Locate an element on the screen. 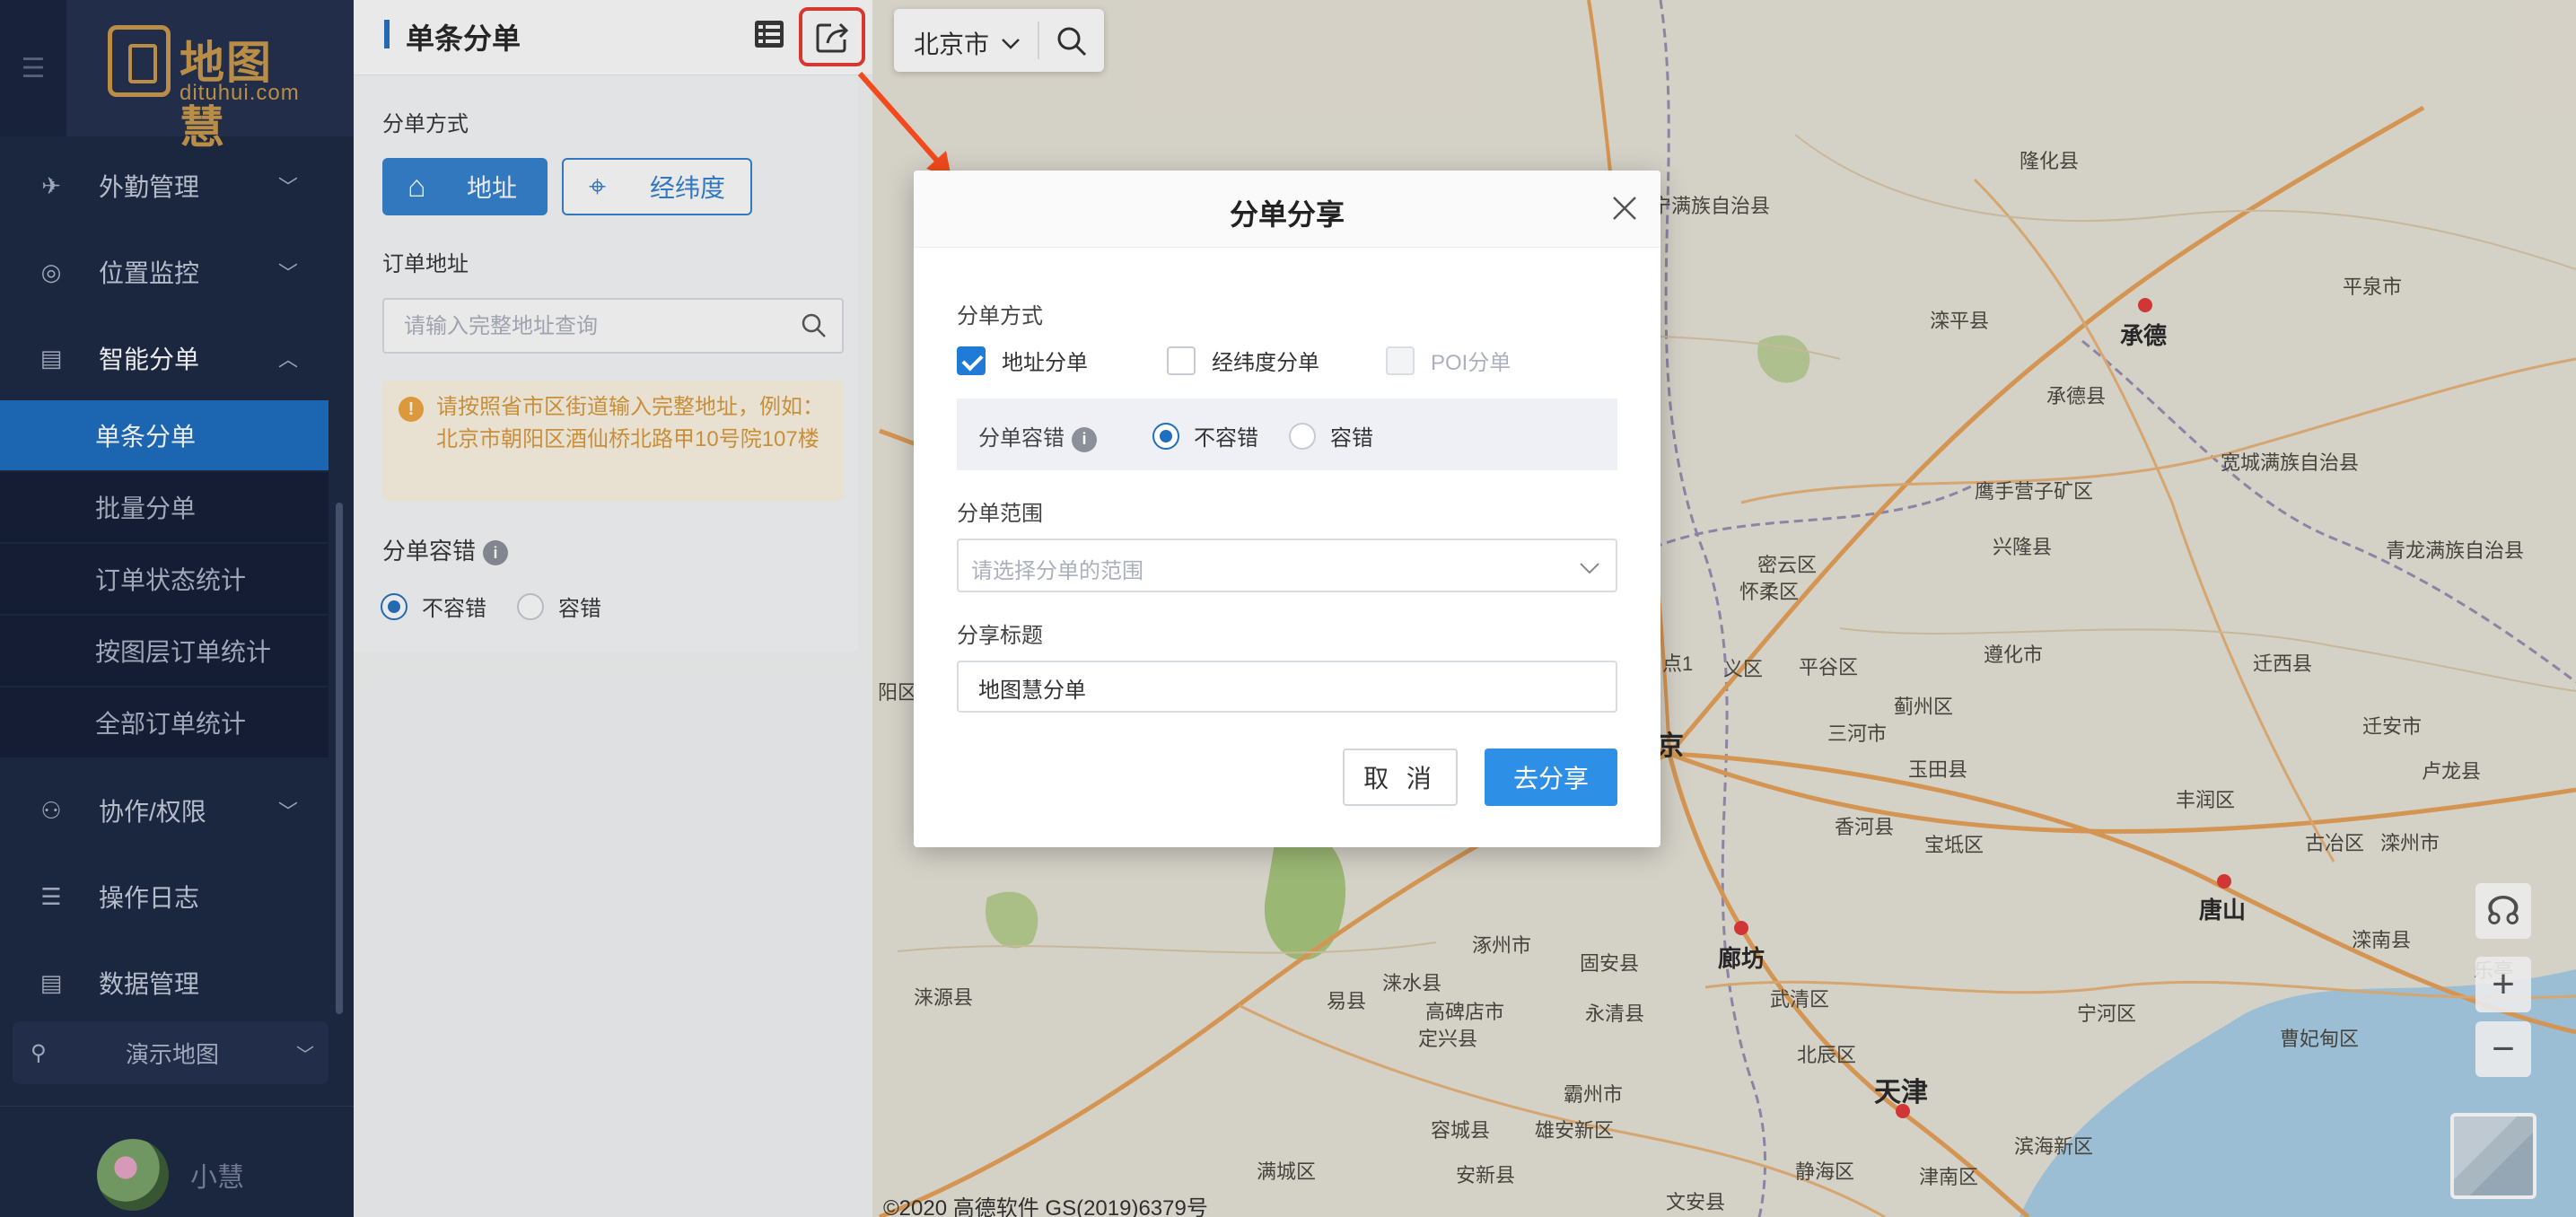 The width and height of the screenshot is (2576, 1217). dialog-title: 分单分享 is located at coordinates (1287, 214).